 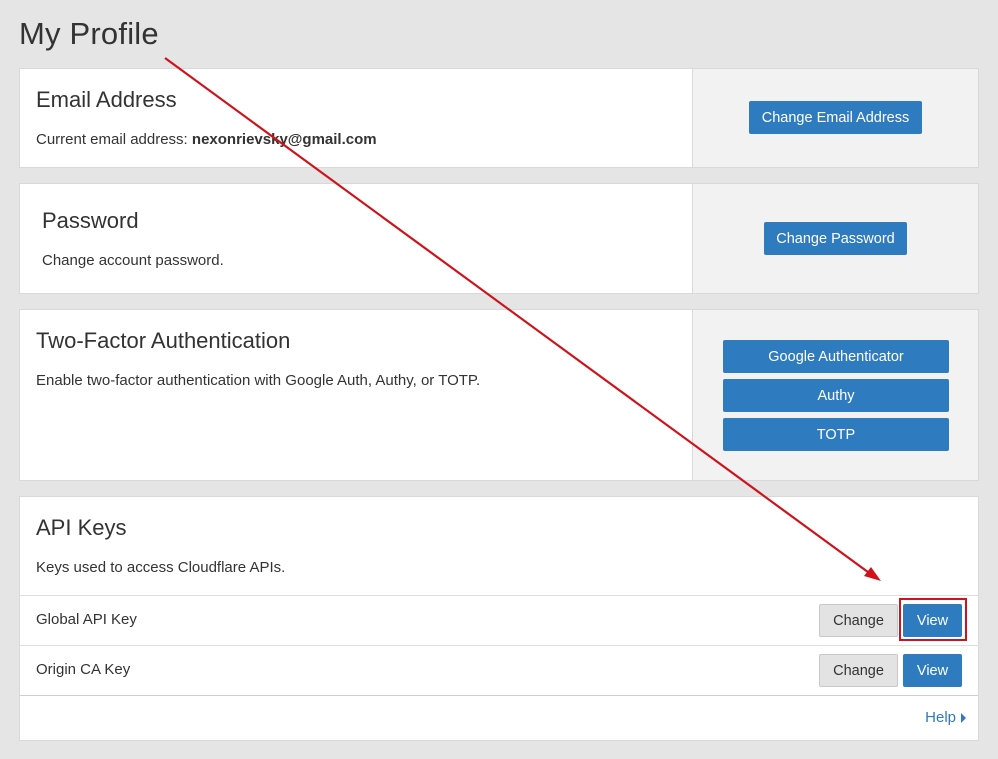 What do you see at coordinates (940, 717) in the screenshot?
I see `help-link-label: Help` at bounding box center [940, 717].